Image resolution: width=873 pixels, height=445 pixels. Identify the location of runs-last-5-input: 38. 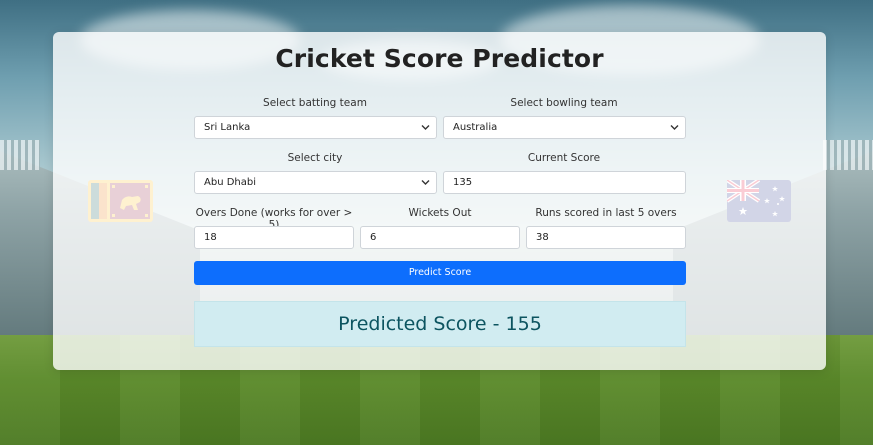
(606, 237).